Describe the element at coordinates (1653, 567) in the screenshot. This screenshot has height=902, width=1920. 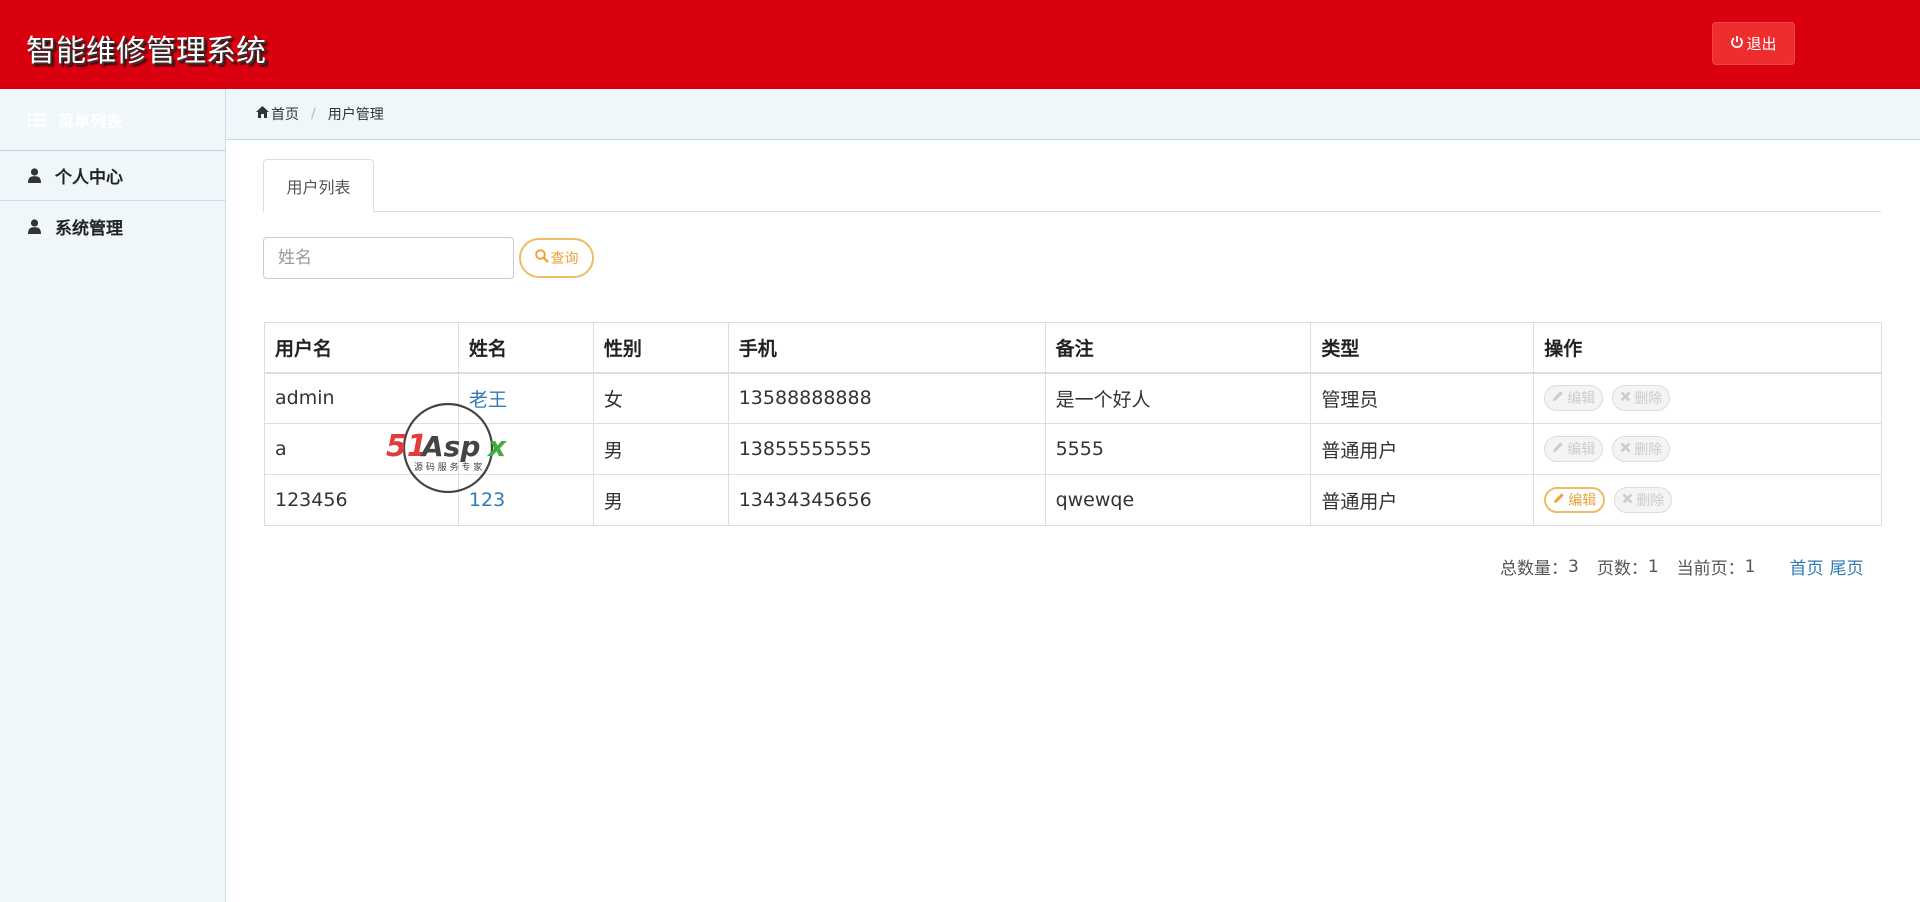
I see `page-count: 1` at that location.